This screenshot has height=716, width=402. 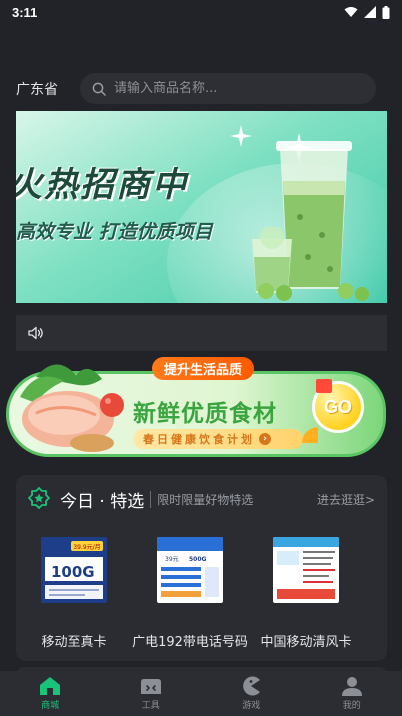 I want to click on tab-profile: 我的, so click(x=352, y=693).